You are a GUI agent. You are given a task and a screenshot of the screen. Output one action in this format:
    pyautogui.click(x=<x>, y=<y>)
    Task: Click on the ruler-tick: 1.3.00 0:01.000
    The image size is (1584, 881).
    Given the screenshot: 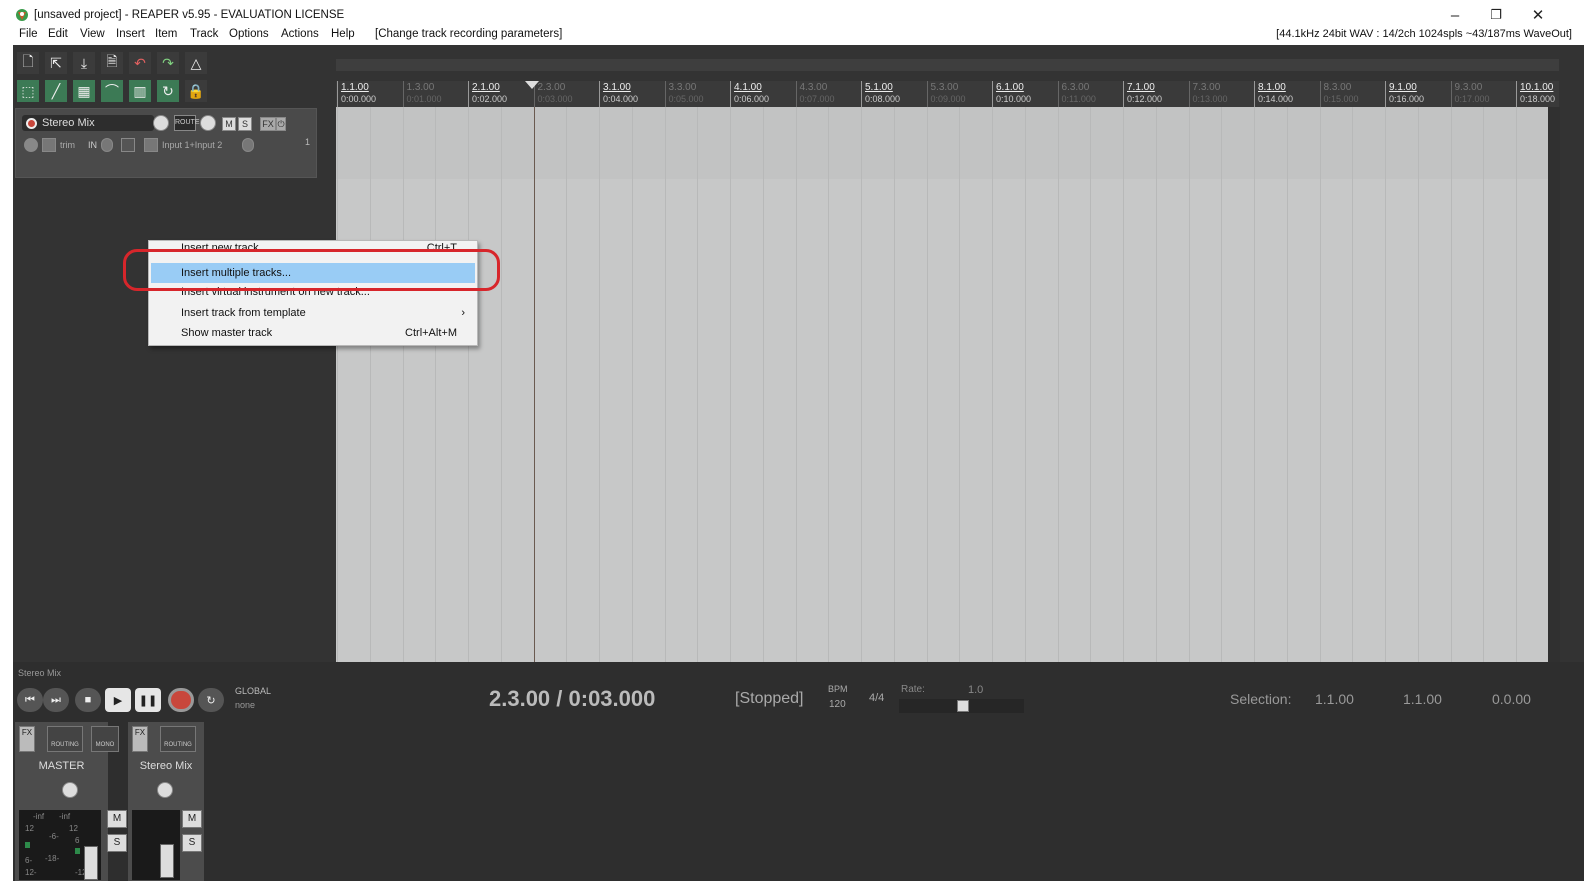 What is the action you would take?
    pyautogui.click(x=422, y=94)
    